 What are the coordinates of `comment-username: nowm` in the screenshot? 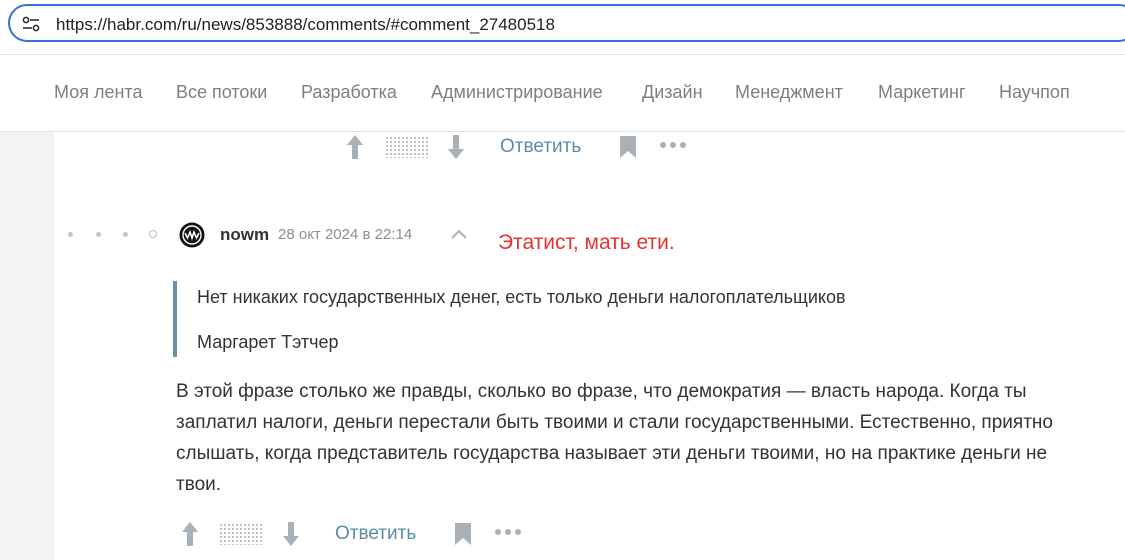 It's located at (244, 235).